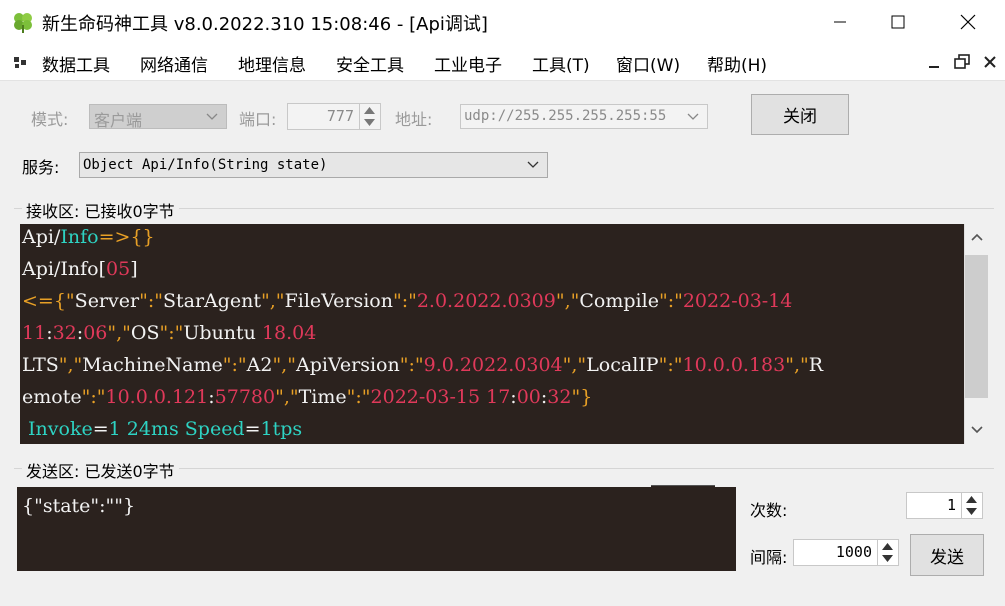 The image size is (1005, 606). Describe the element at coordinates (152, 365) in the screenshot. I see `receive-token: MachineName` at that location.